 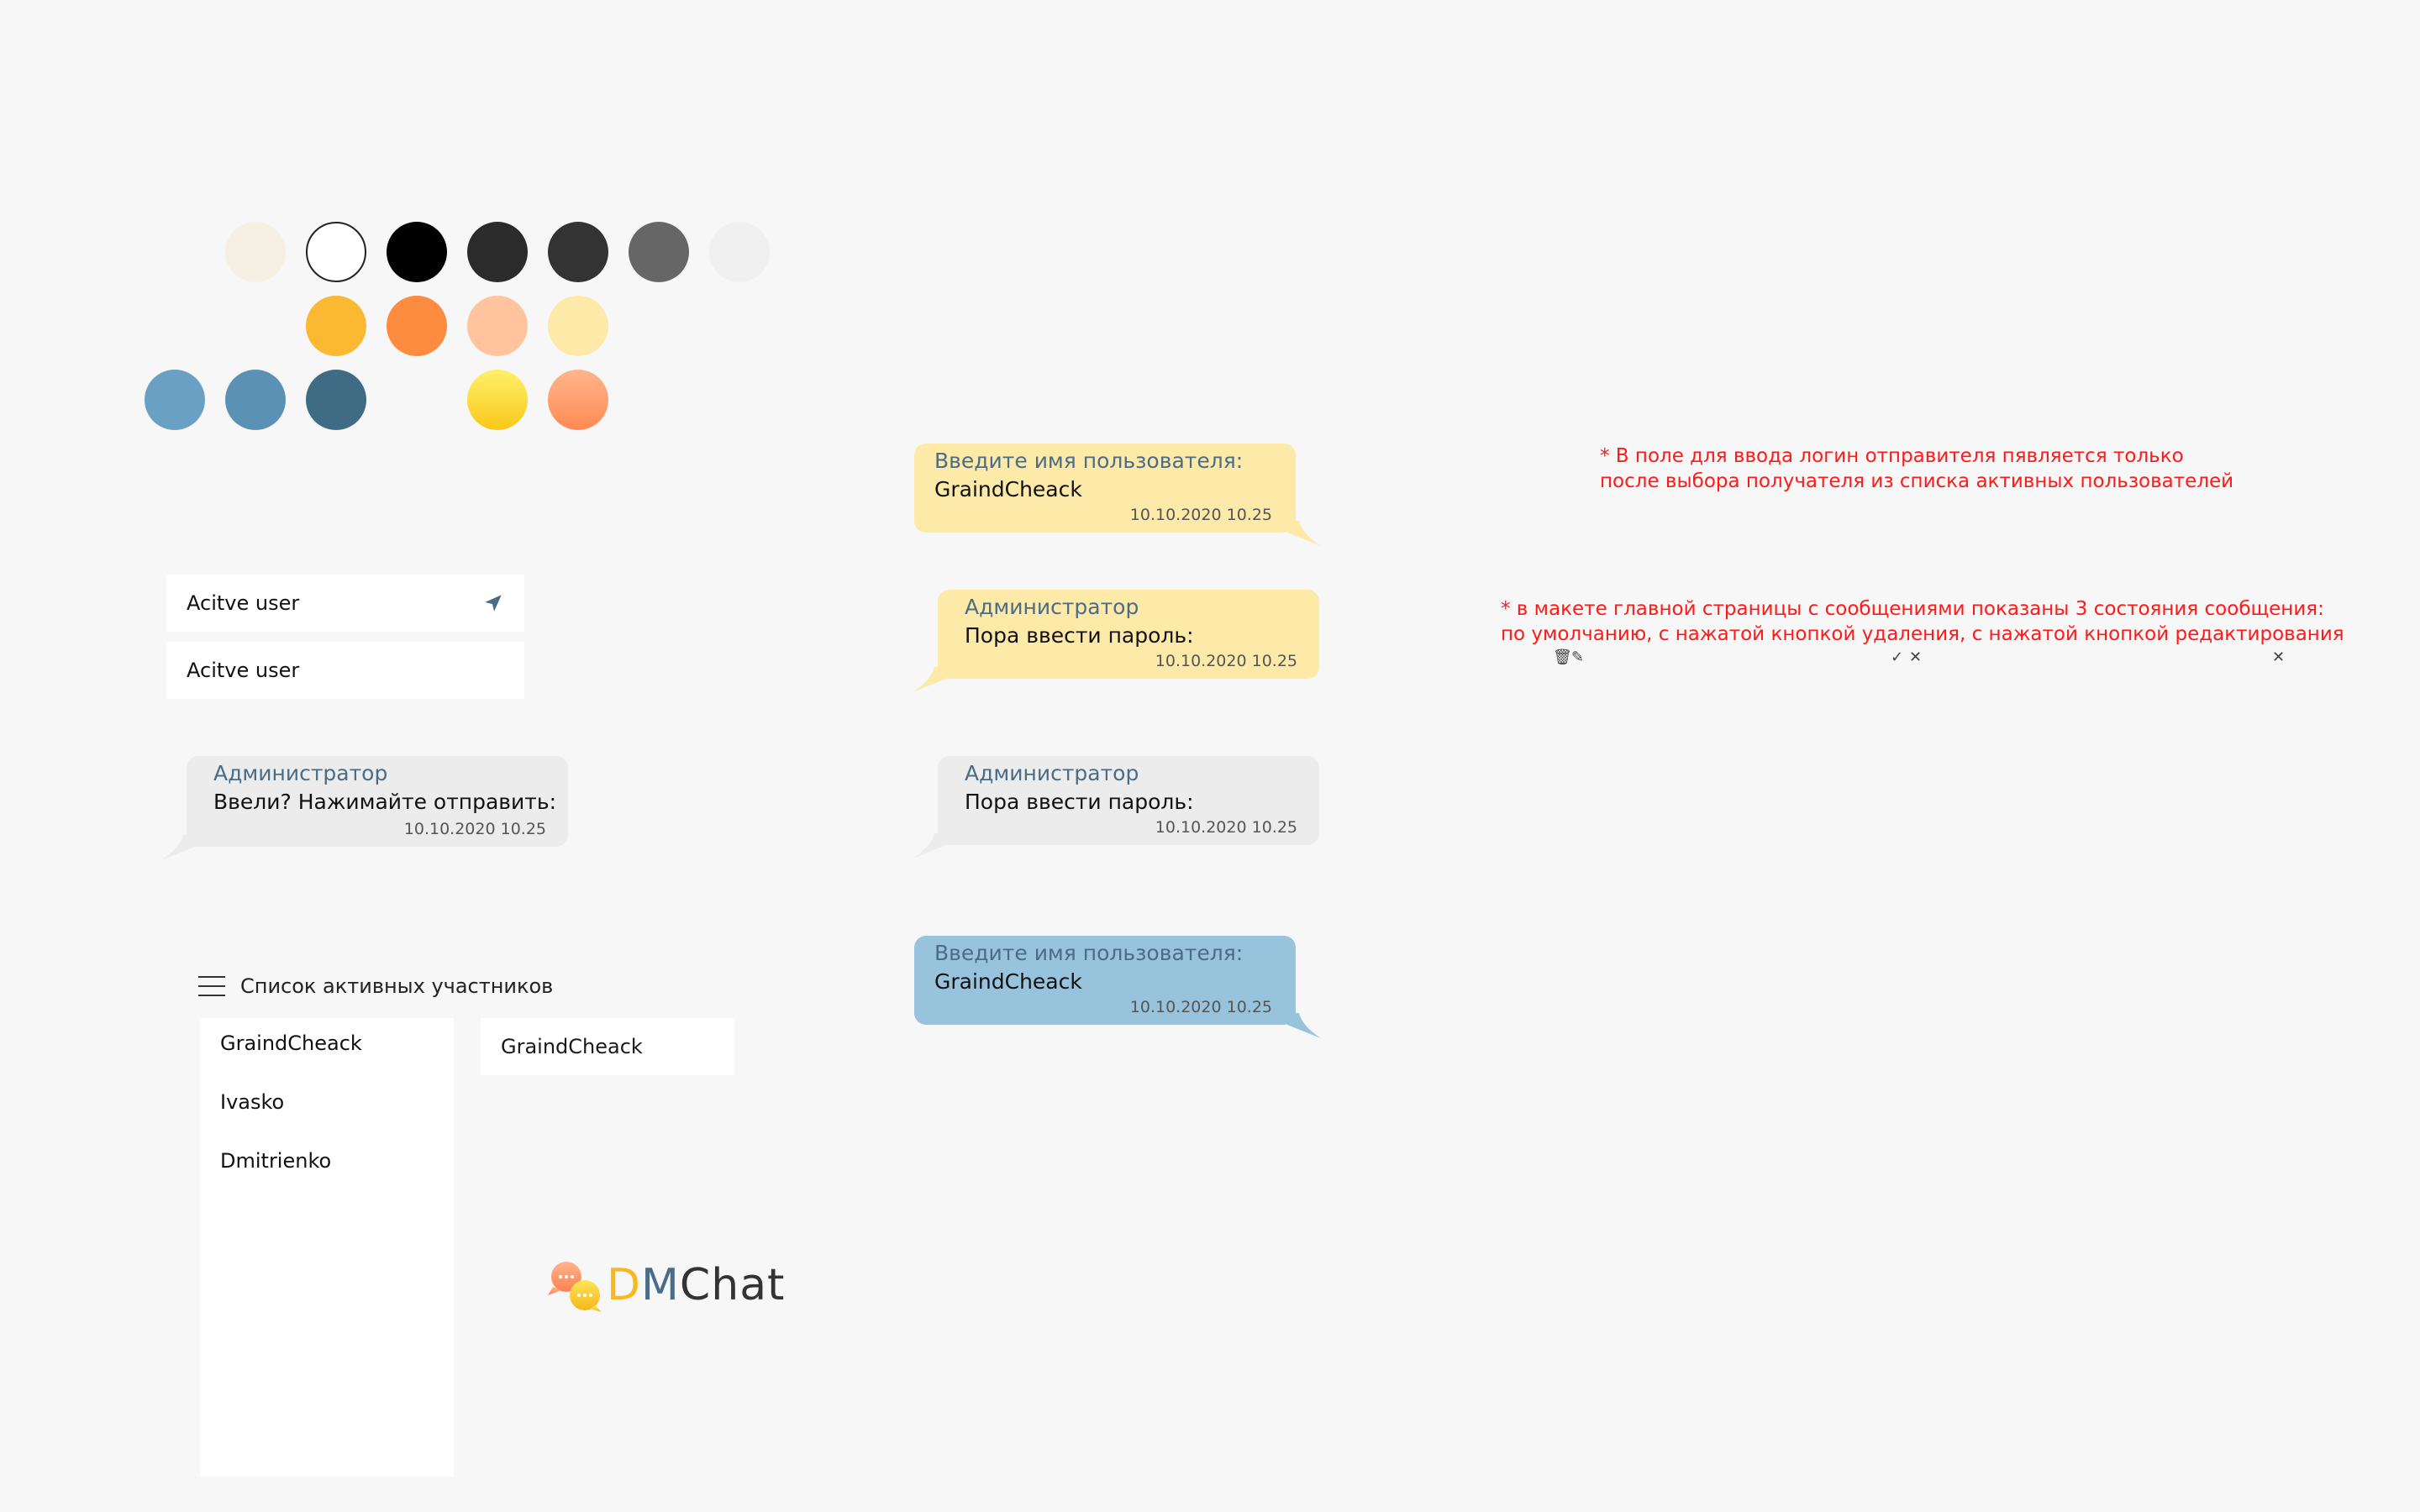 I want to click on logo-wordmark: DMChat, so click(x=696, y=1285).